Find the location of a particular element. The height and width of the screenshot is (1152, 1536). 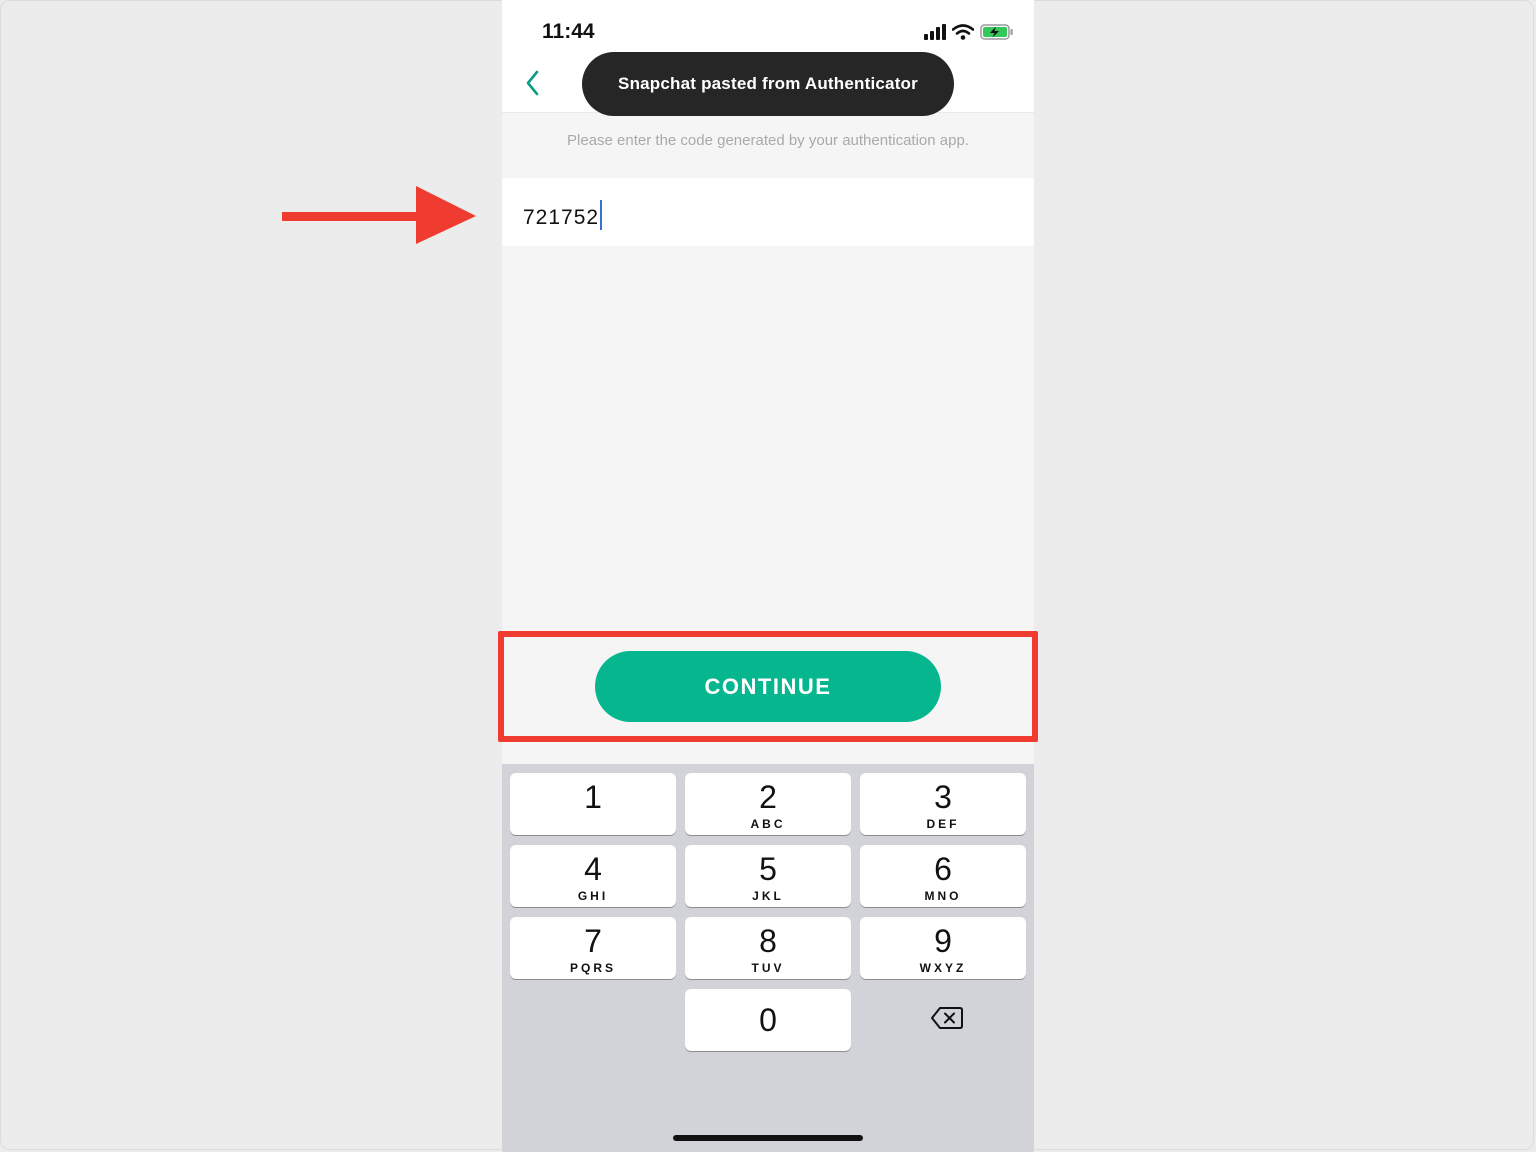

key-letters: GHI is located at coordinates (593, 896).